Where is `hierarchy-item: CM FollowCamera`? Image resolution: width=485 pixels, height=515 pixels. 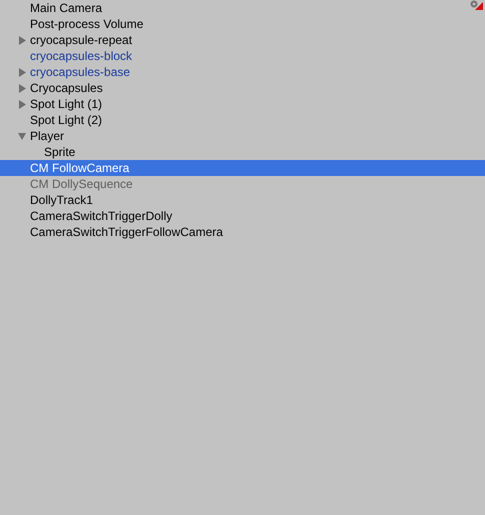
hierarchy-item: CM FollowCamera is located at coordinates (242, 168).